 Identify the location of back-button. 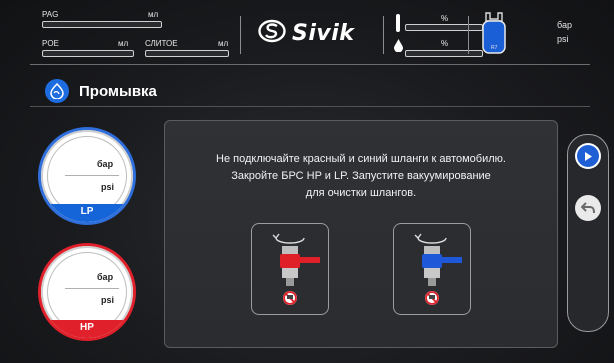
(588, 208).